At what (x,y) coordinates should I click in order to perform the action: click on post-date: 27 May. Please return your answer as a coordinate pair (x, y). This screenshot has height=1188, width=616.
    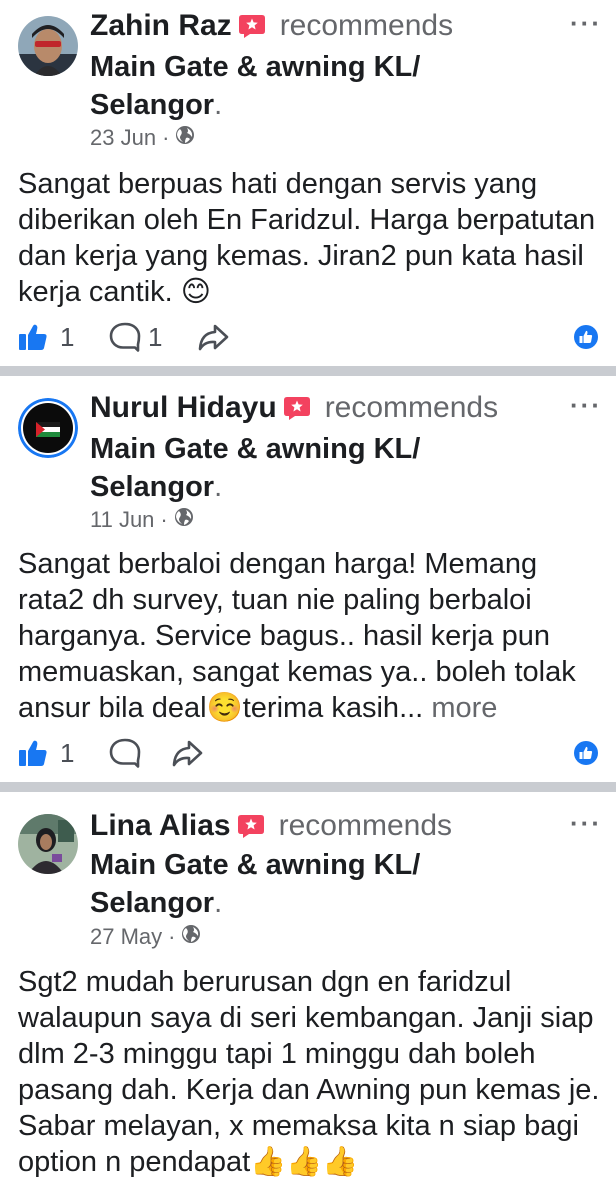
    Looking at the image, I should click on (126, 937).